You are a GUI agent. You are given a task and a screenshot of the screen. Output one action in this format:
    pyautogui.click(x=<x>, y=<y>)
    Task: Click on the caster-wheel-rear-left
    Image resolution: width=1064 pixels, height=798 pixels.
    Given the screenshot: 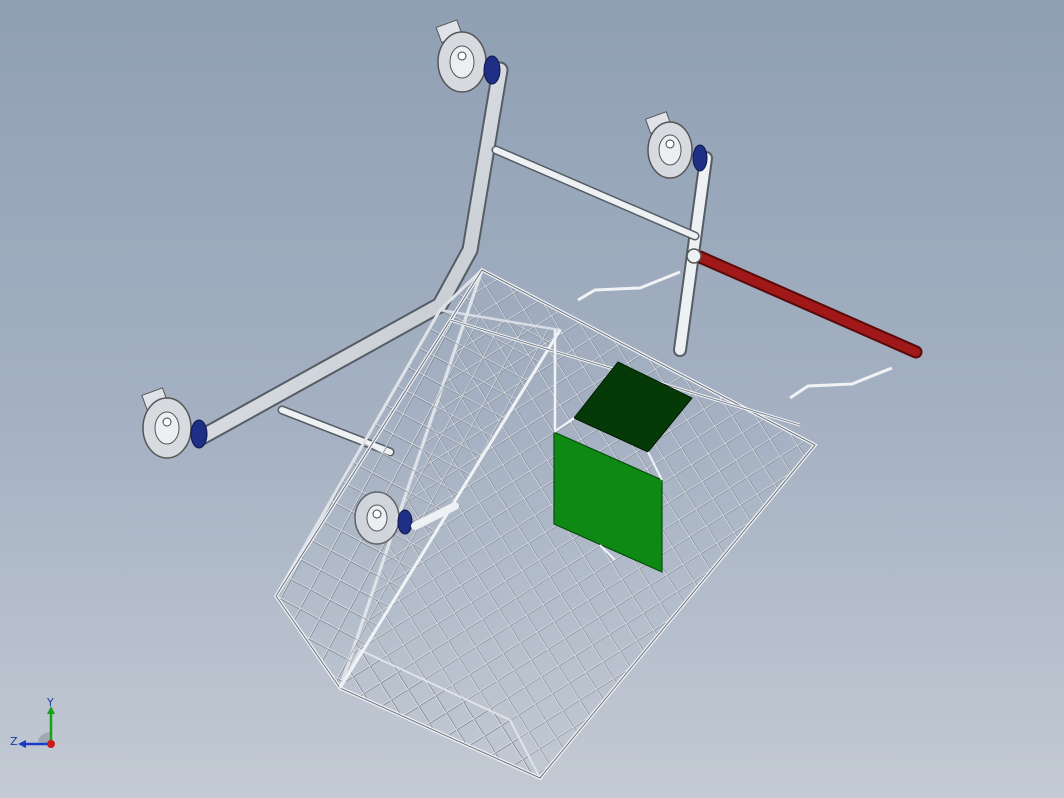 What is the action you would take?
    pyautogui.click(x=468, y=56)
    